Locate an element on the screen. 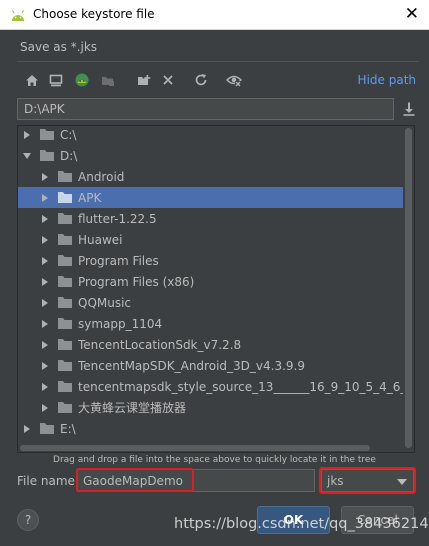 Image resolution: width=429 pixels, height=546 pixels. show-hidden-icon is located at coordinates (234, 80).